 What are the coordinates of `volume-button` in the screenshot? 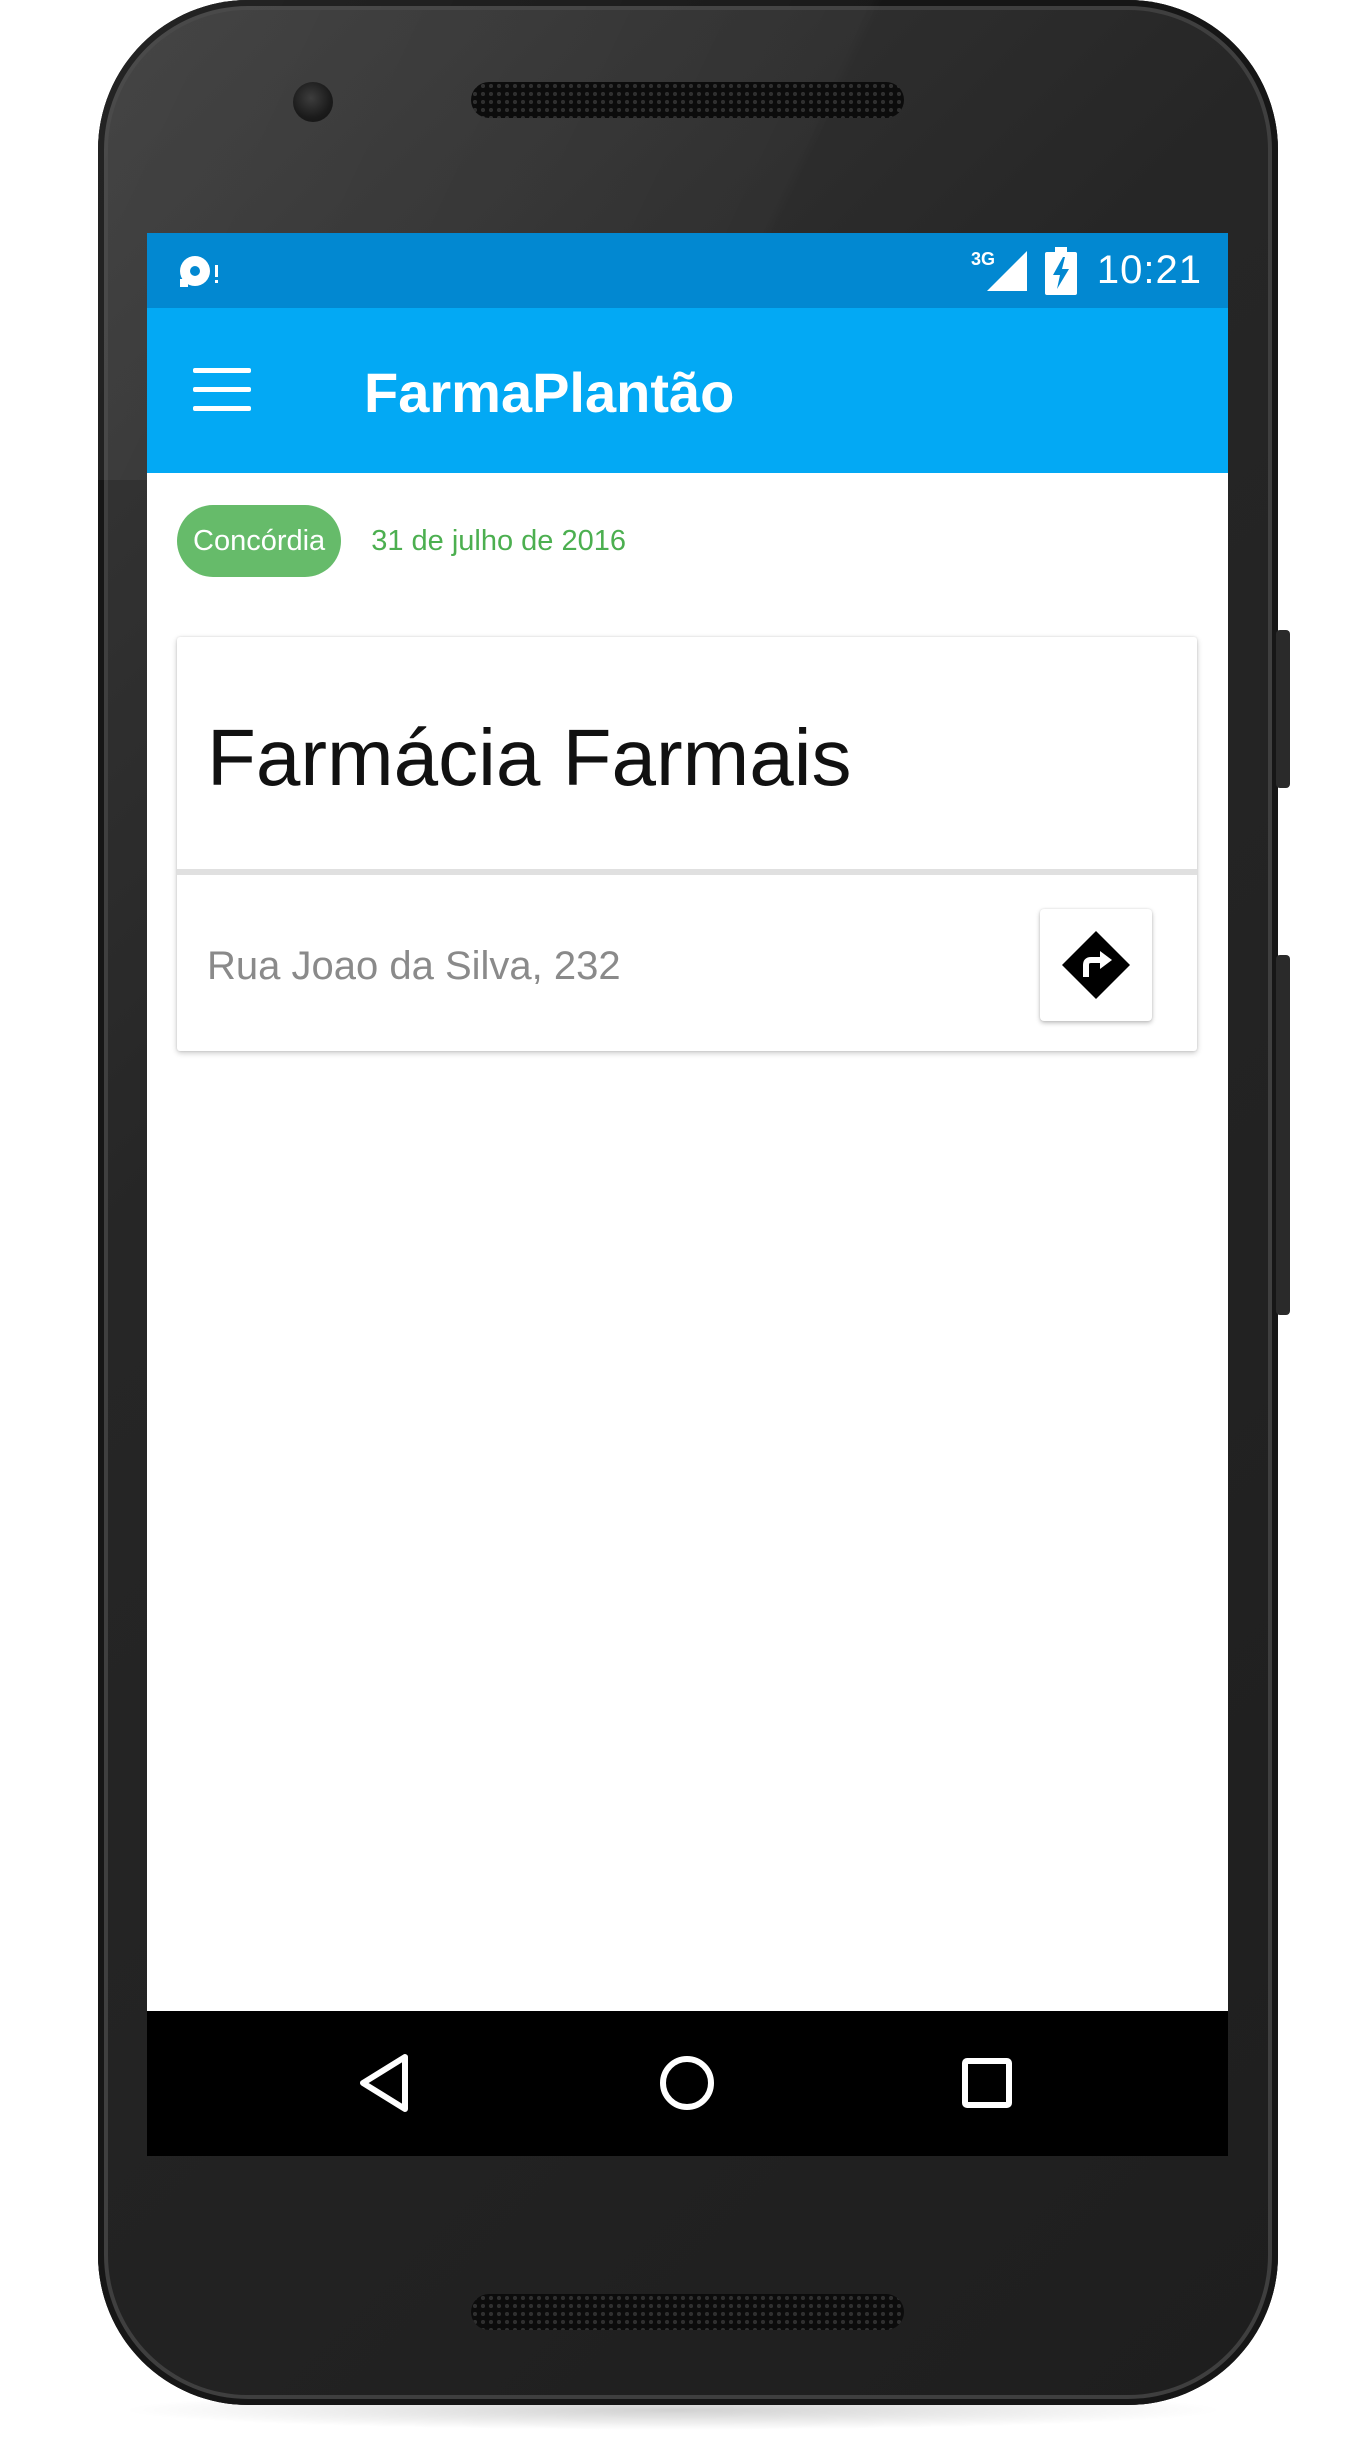 It's located at (1283, 1135).